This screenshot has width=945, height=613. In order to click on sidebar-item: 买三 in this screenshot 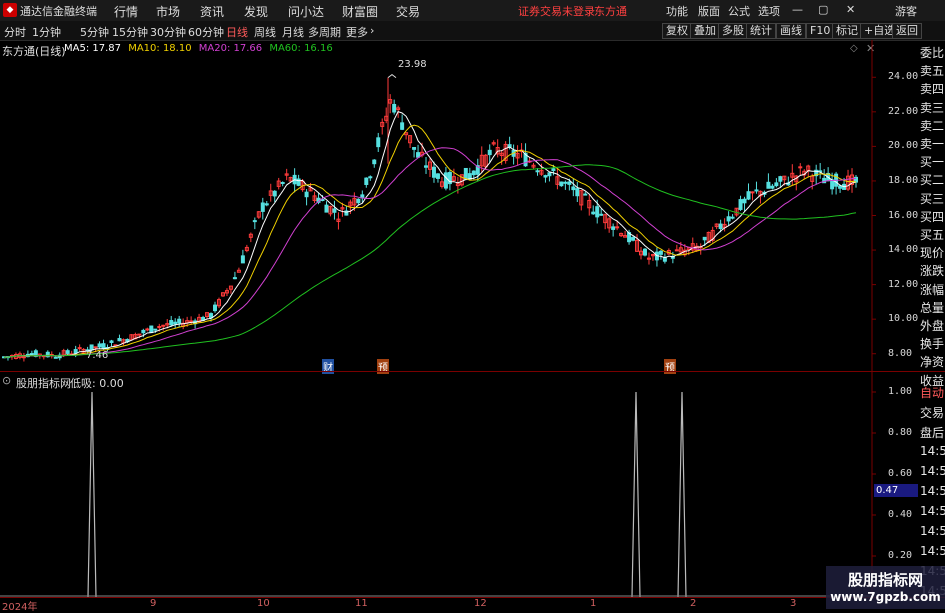, I will do `click(932, 198)`.